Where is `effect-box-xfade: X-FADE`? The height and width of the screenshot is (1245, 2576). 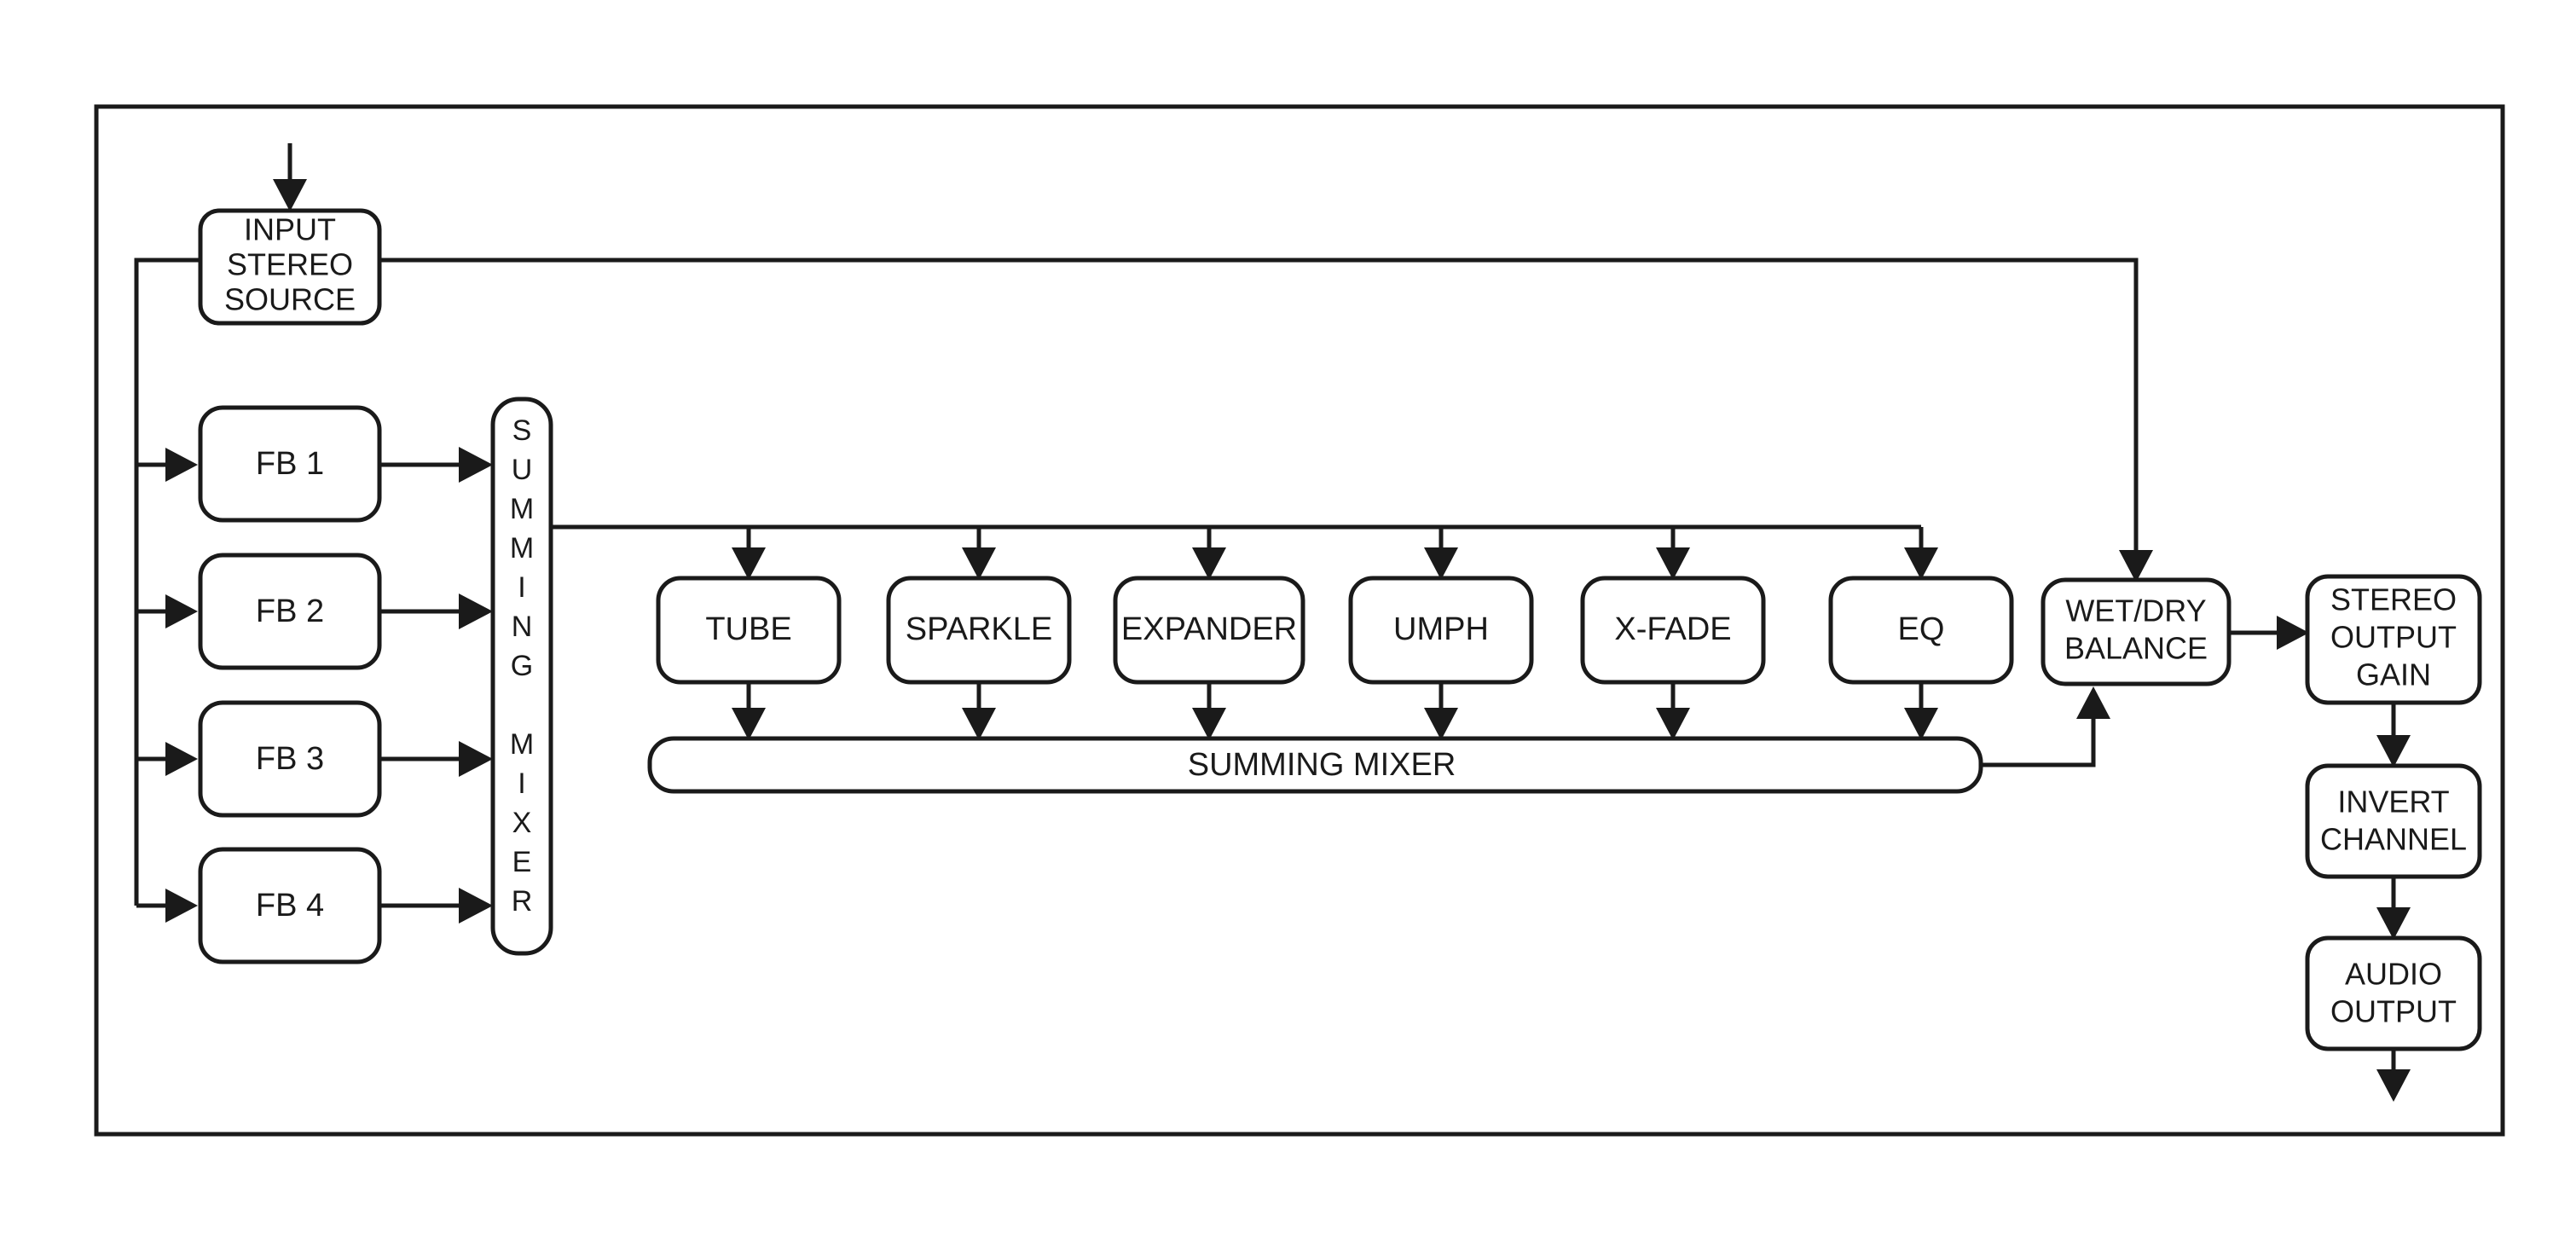
effect-box-xfade: X-FADE is located at coordinates (1673, 630).